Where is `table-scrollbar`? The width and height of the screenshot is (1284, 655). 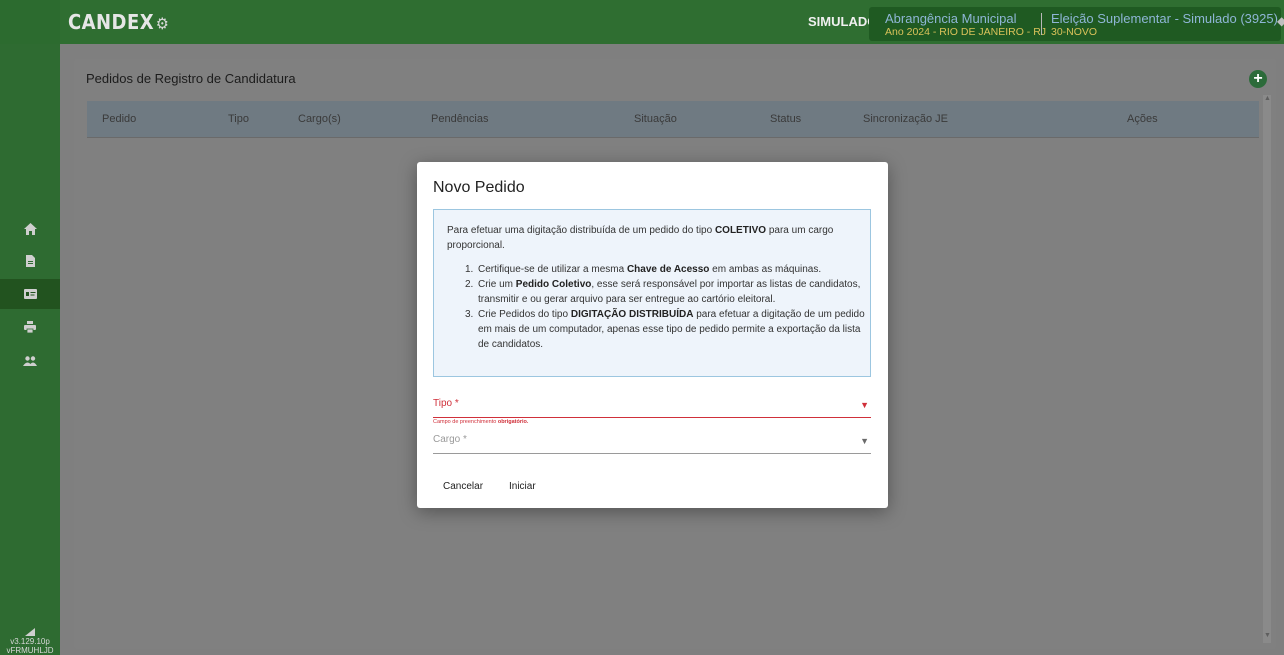 table-scrollbar is located at coordinates (1267, 369).